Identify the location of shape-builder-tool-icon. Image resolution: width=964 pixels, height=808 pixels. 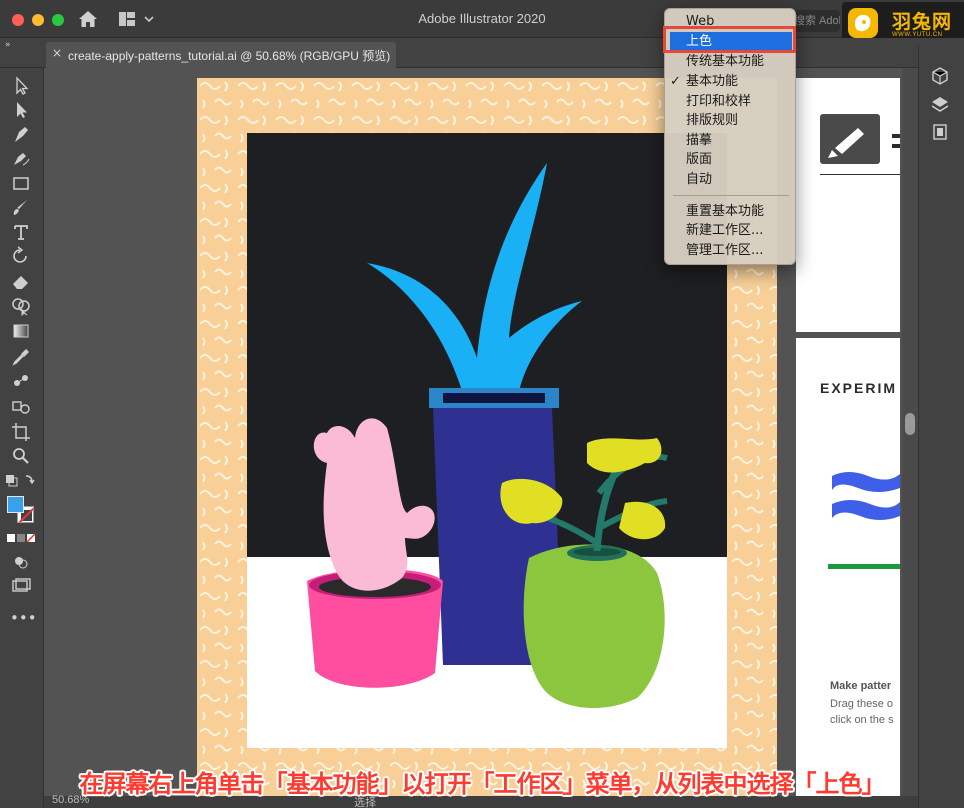
(21, 306).